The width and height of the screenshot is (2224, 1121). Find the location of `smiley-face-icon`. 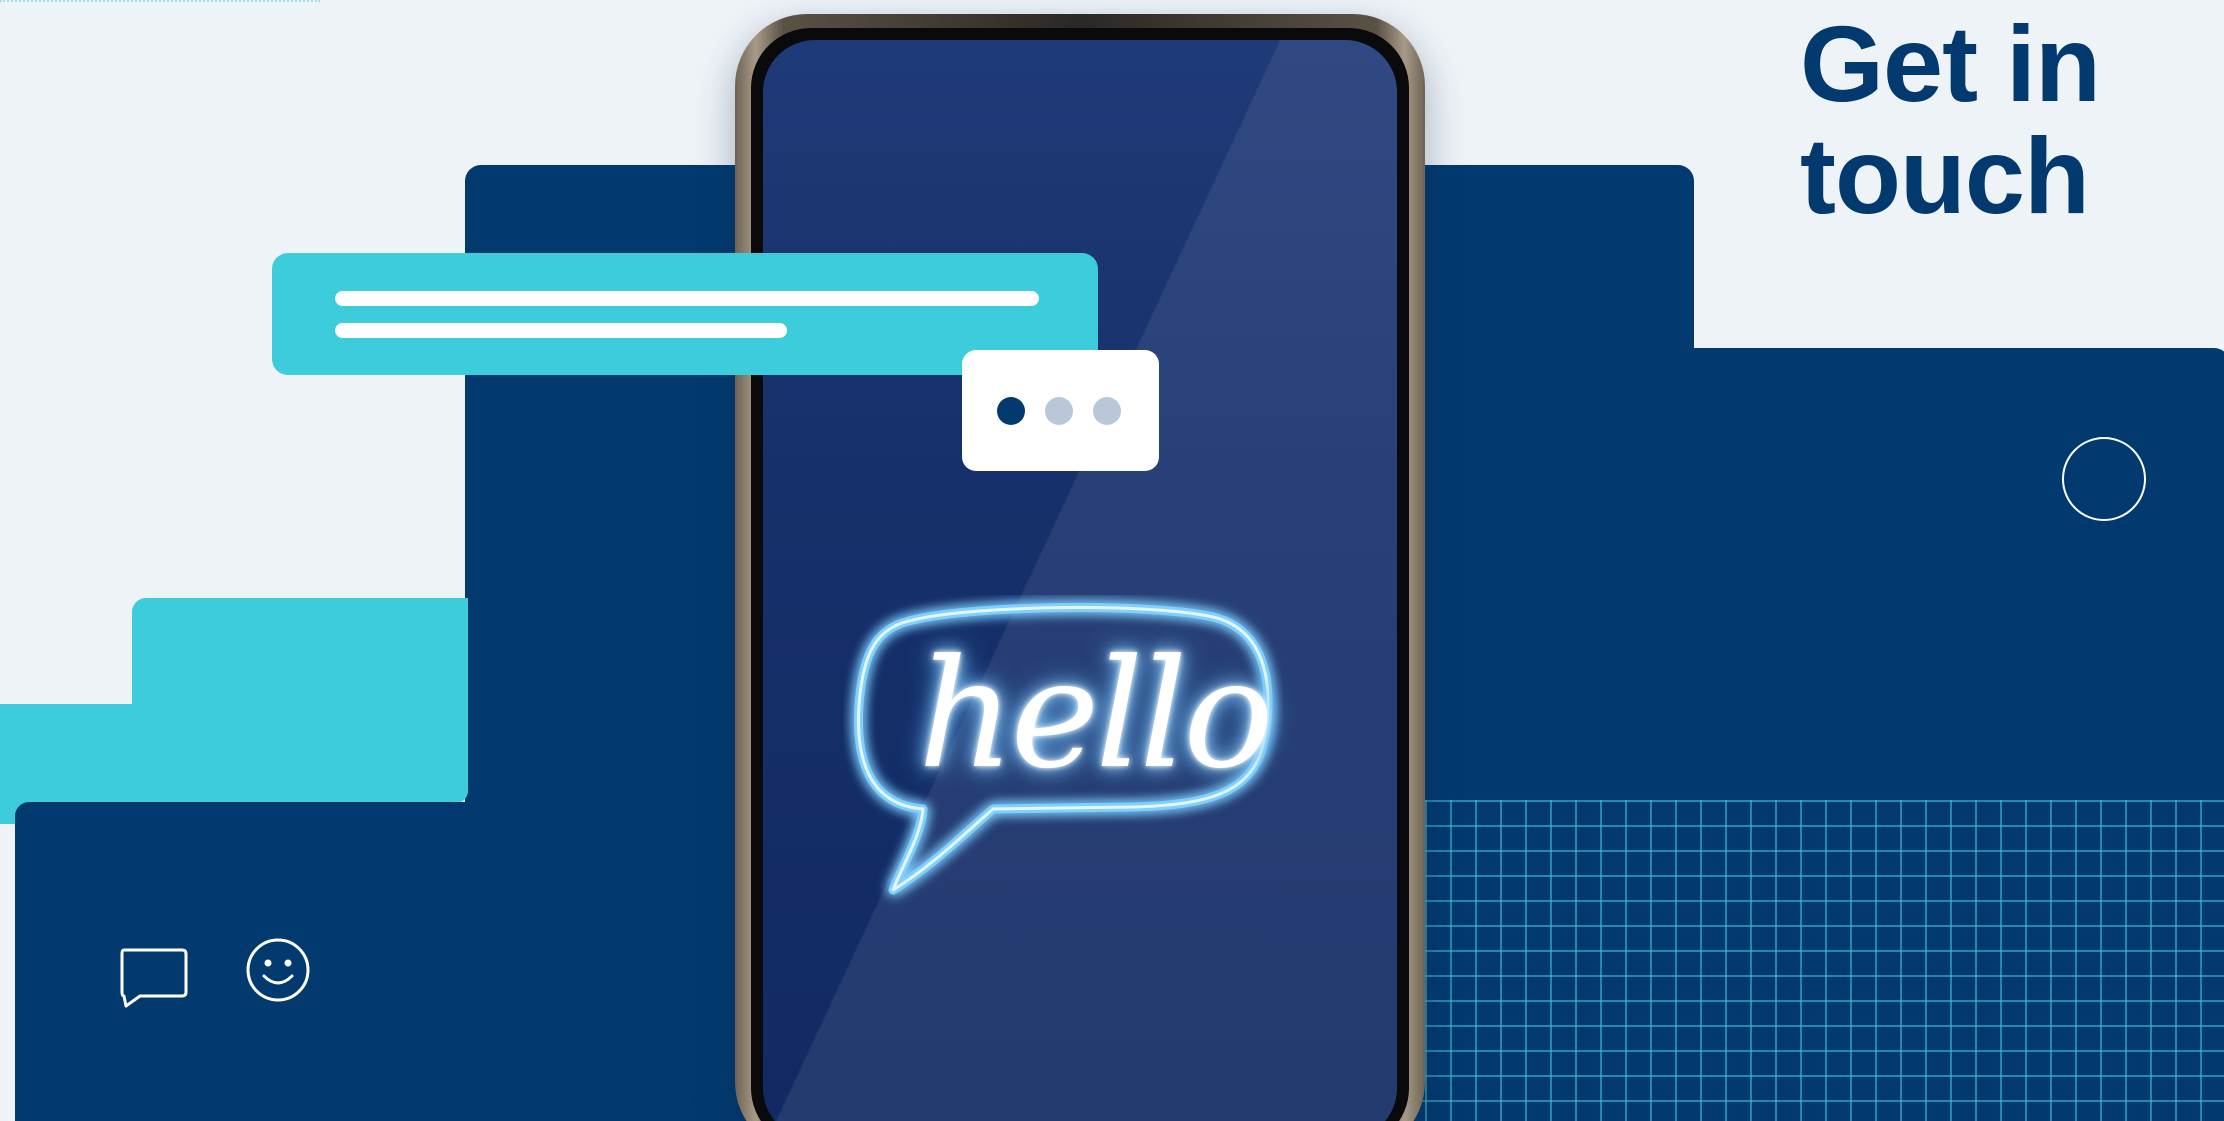

smiley-face-icon is located at coordinates (278, 970).